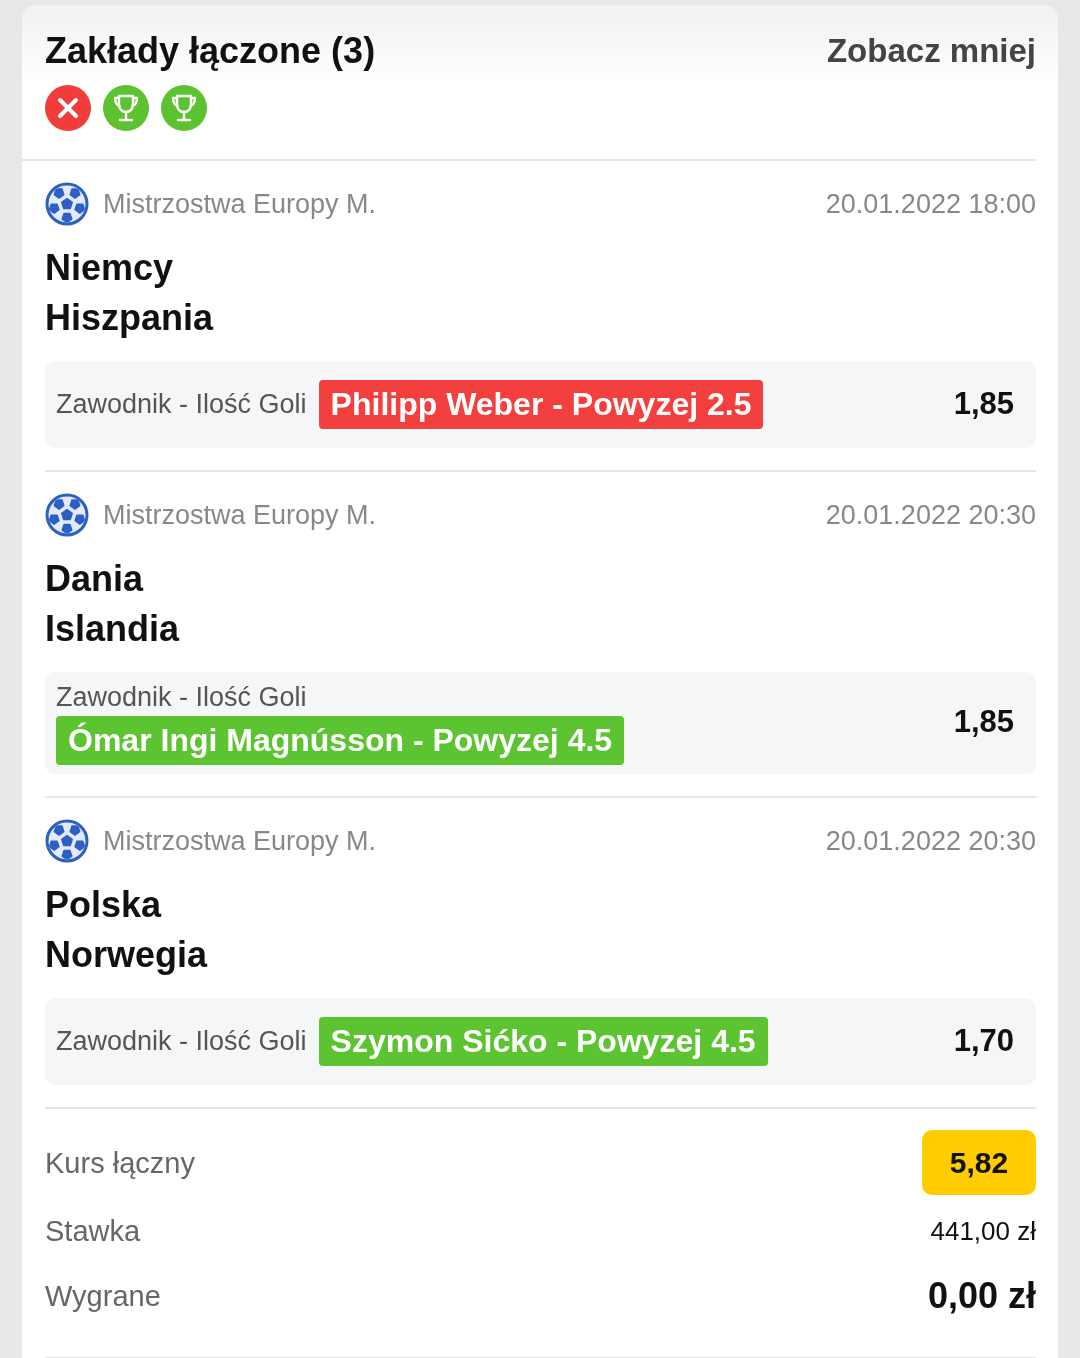 The image size is (1080, 1358). I want to click on odds-value: 1,70, so click(983, 1040).